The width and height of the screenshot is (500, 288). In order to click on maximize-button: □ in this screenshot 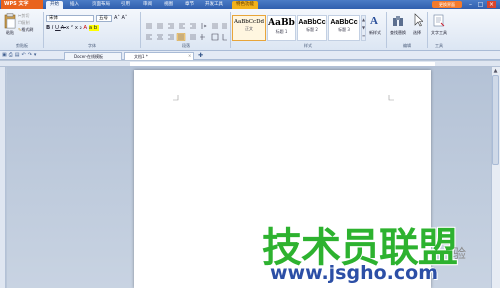, I will do `click(480, 4)`.